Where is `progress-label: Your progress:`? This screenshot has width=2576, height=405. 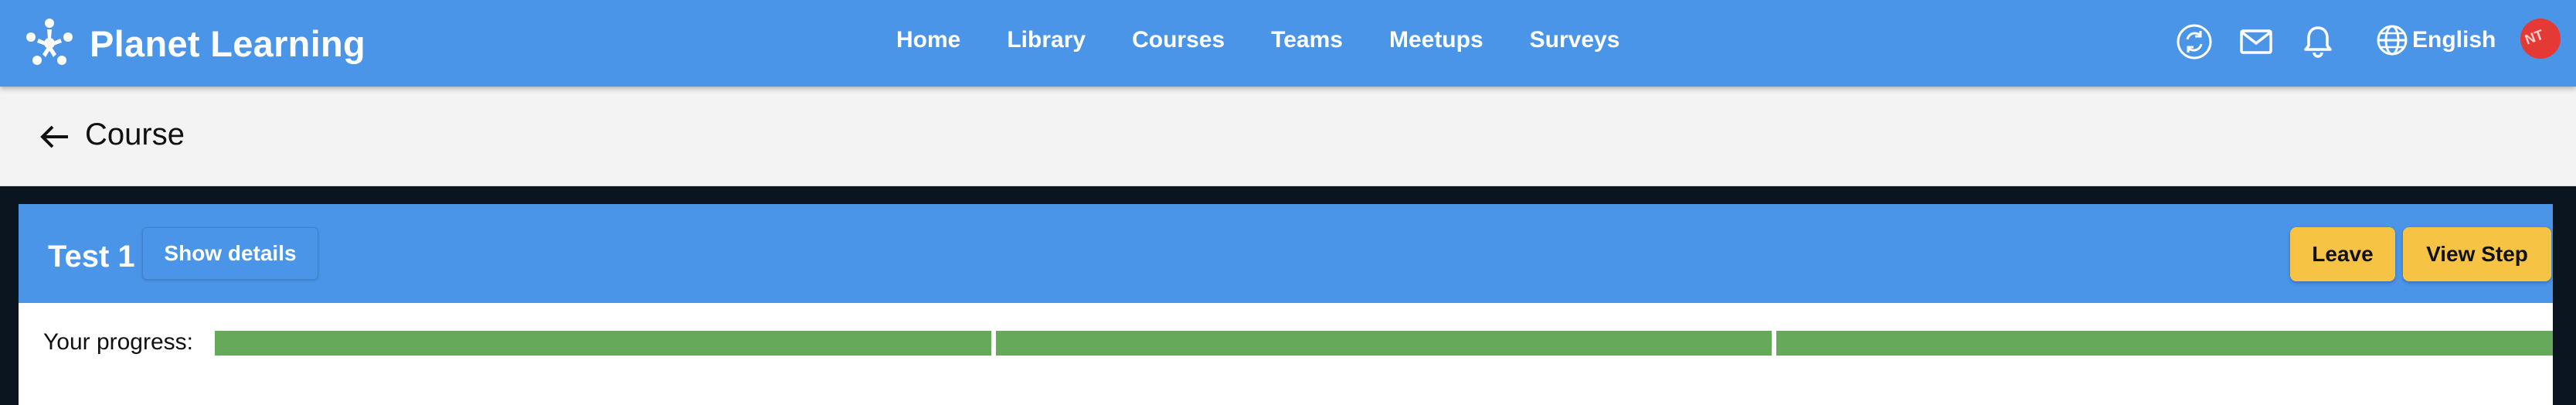 progress-label: Your progress: is located at coordinates (118, 342).